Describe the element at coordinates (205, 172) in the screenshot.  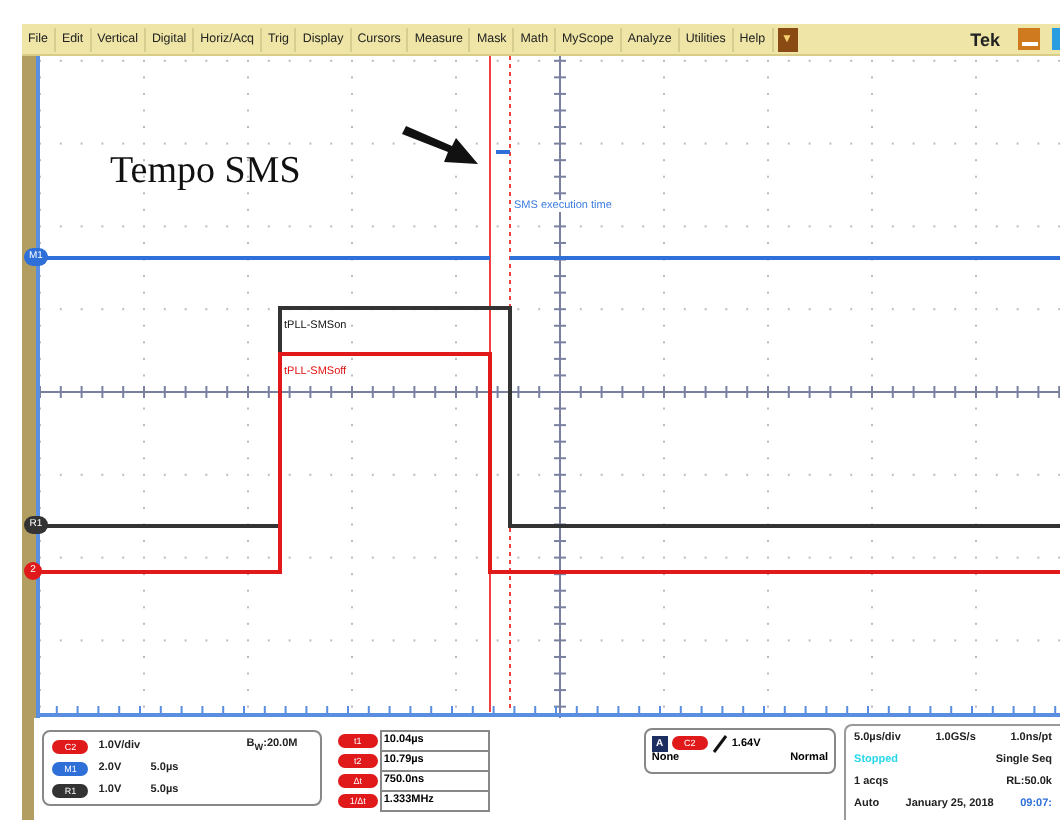
I see `annotation-text: Tempo SMS` at that location.